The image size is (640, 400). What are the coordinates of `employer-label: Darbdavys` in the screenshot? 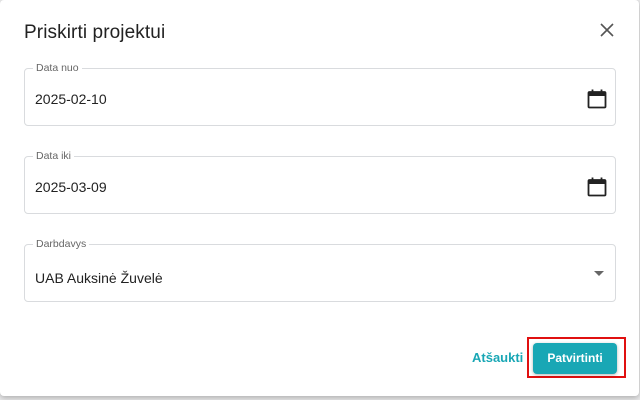 It's located at (61, 244).